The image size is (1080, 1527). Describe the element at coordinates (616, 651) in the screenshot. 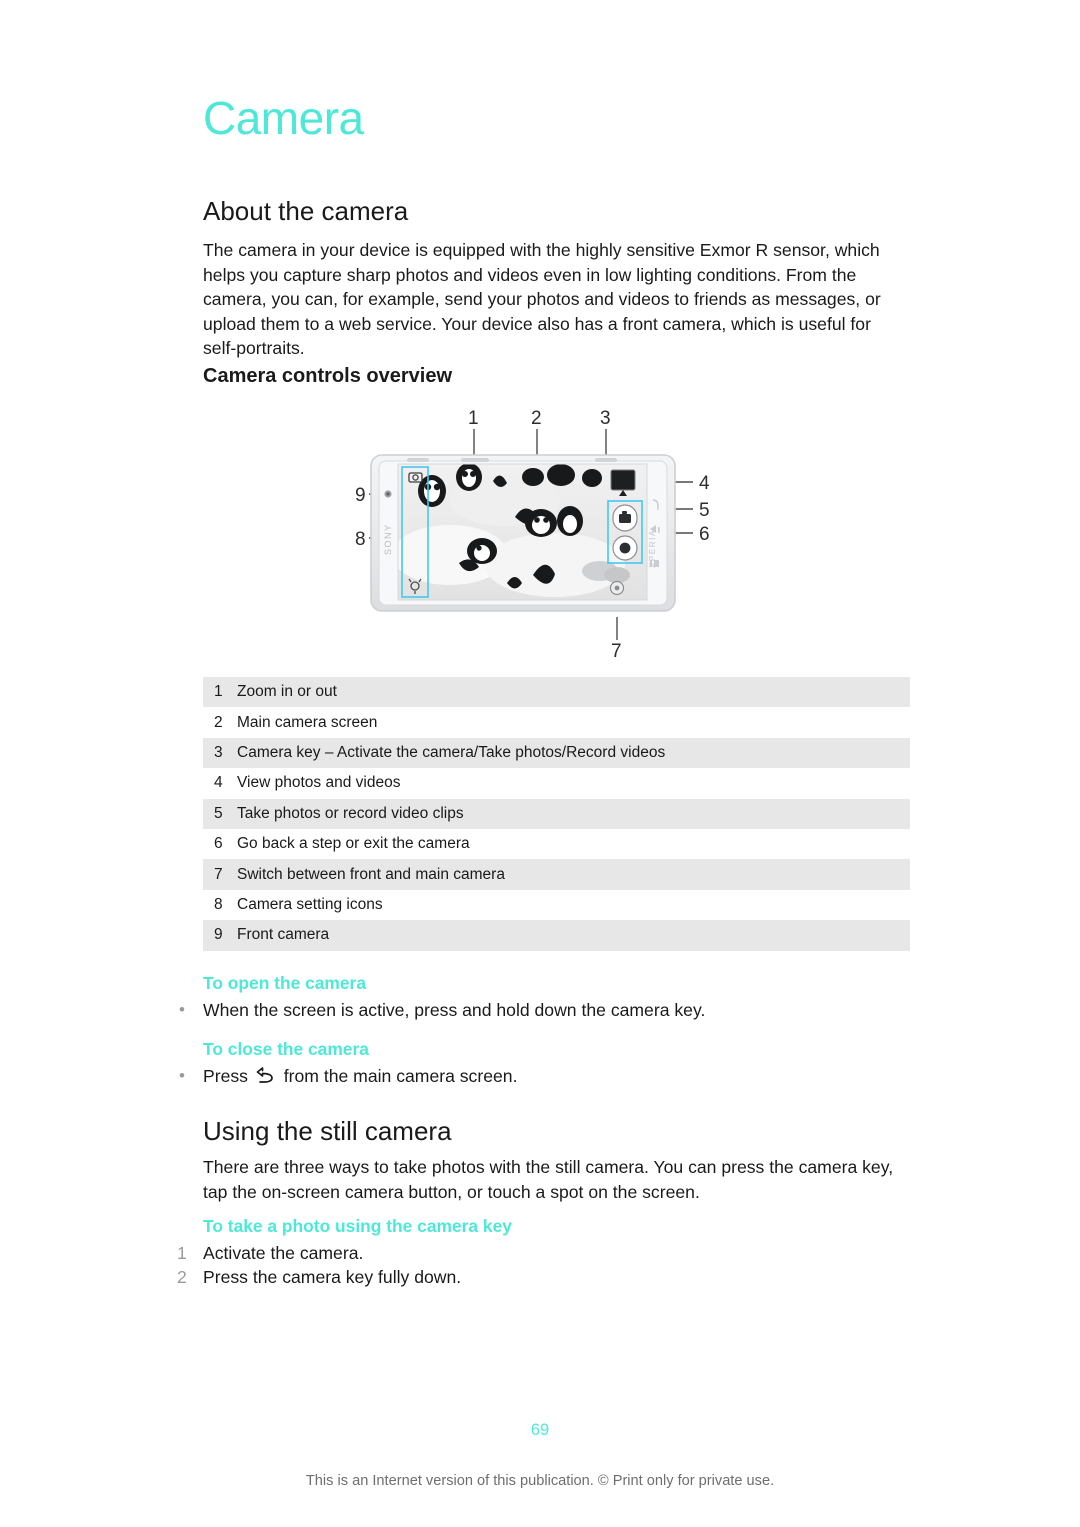

I see `callout-label-7: 7` at that location.